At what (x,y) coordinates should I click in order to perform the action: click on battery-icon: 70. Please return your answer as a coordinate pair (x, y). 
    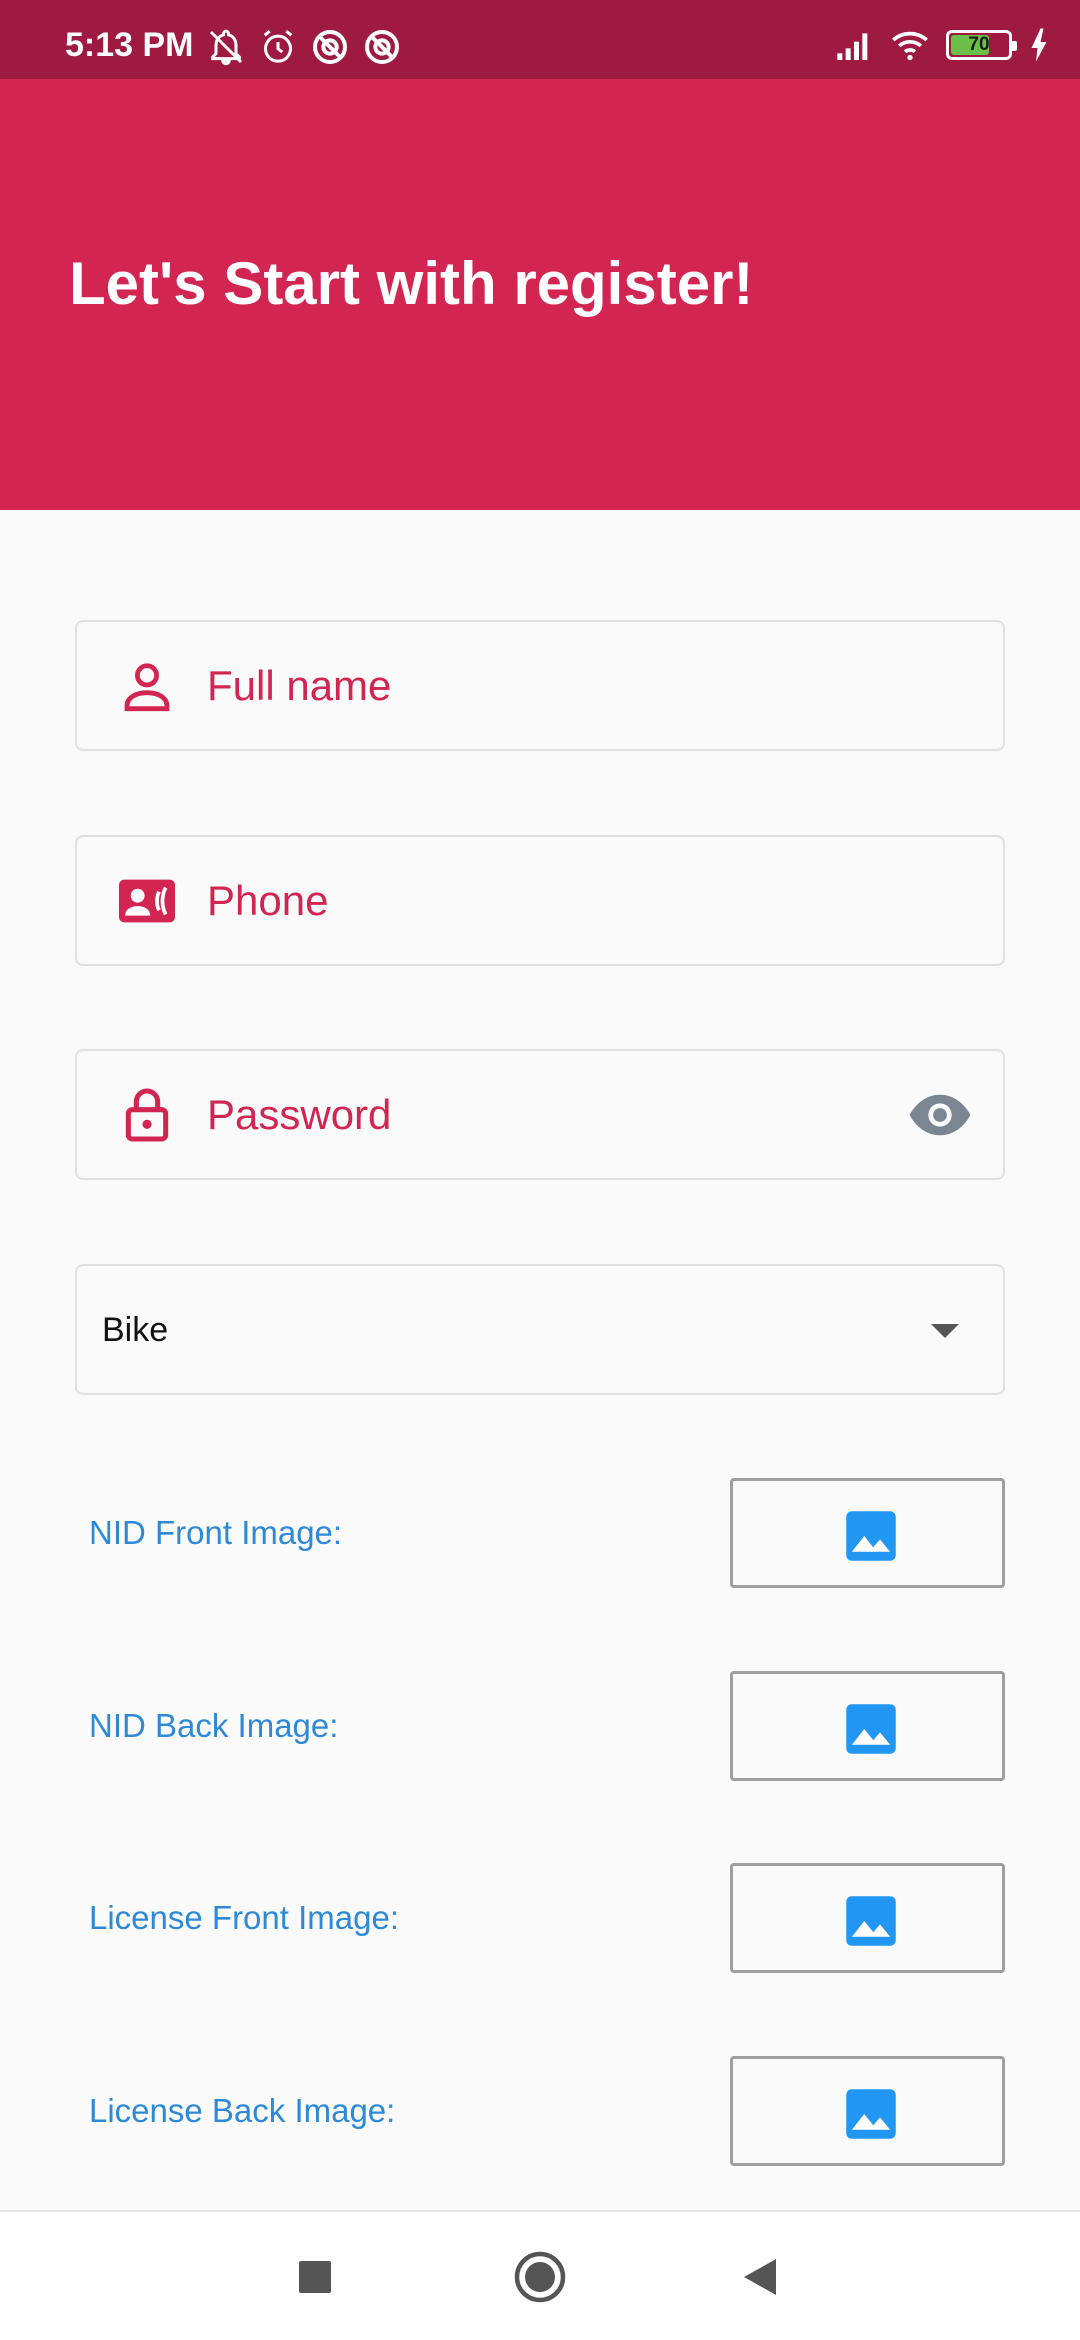
    Looking at the image, I should click on (981, 45).